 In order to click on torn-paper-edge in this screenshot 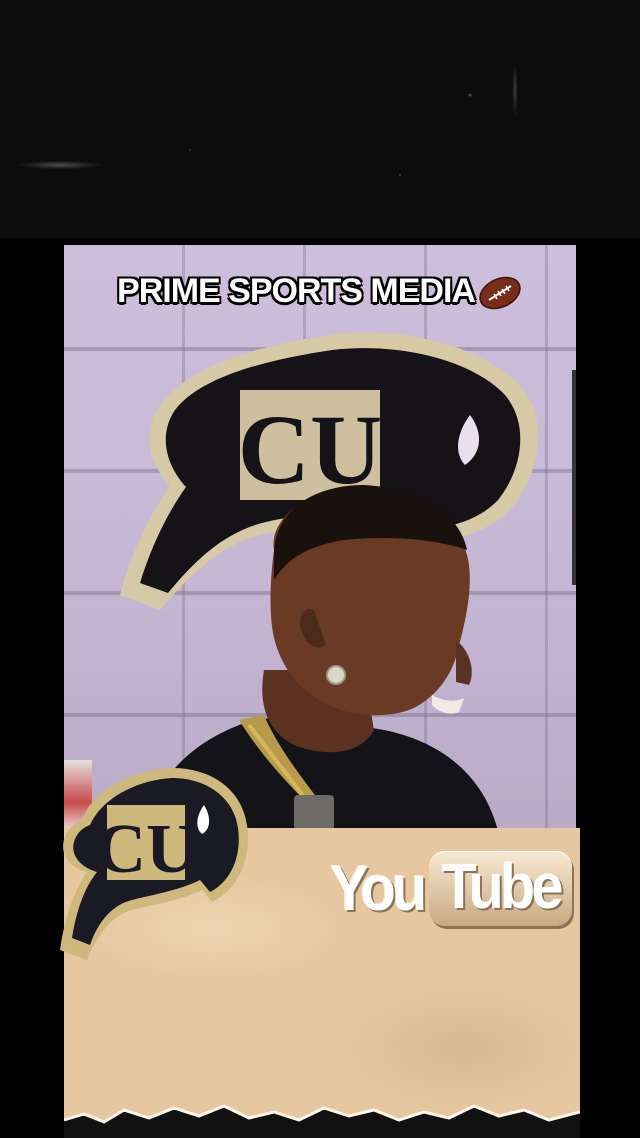, I will do `click(322, 1121)`.